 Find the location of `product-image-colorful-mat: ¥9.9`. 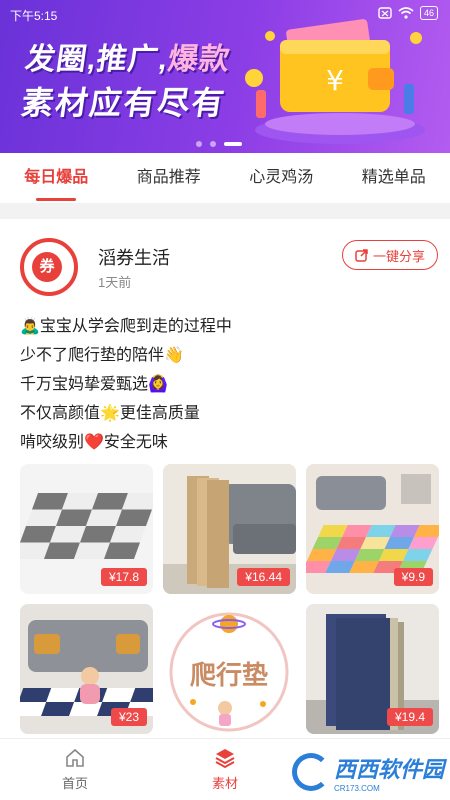

product-image-colorful-mat: ¥9.9 is located at coordinates (372, 529).